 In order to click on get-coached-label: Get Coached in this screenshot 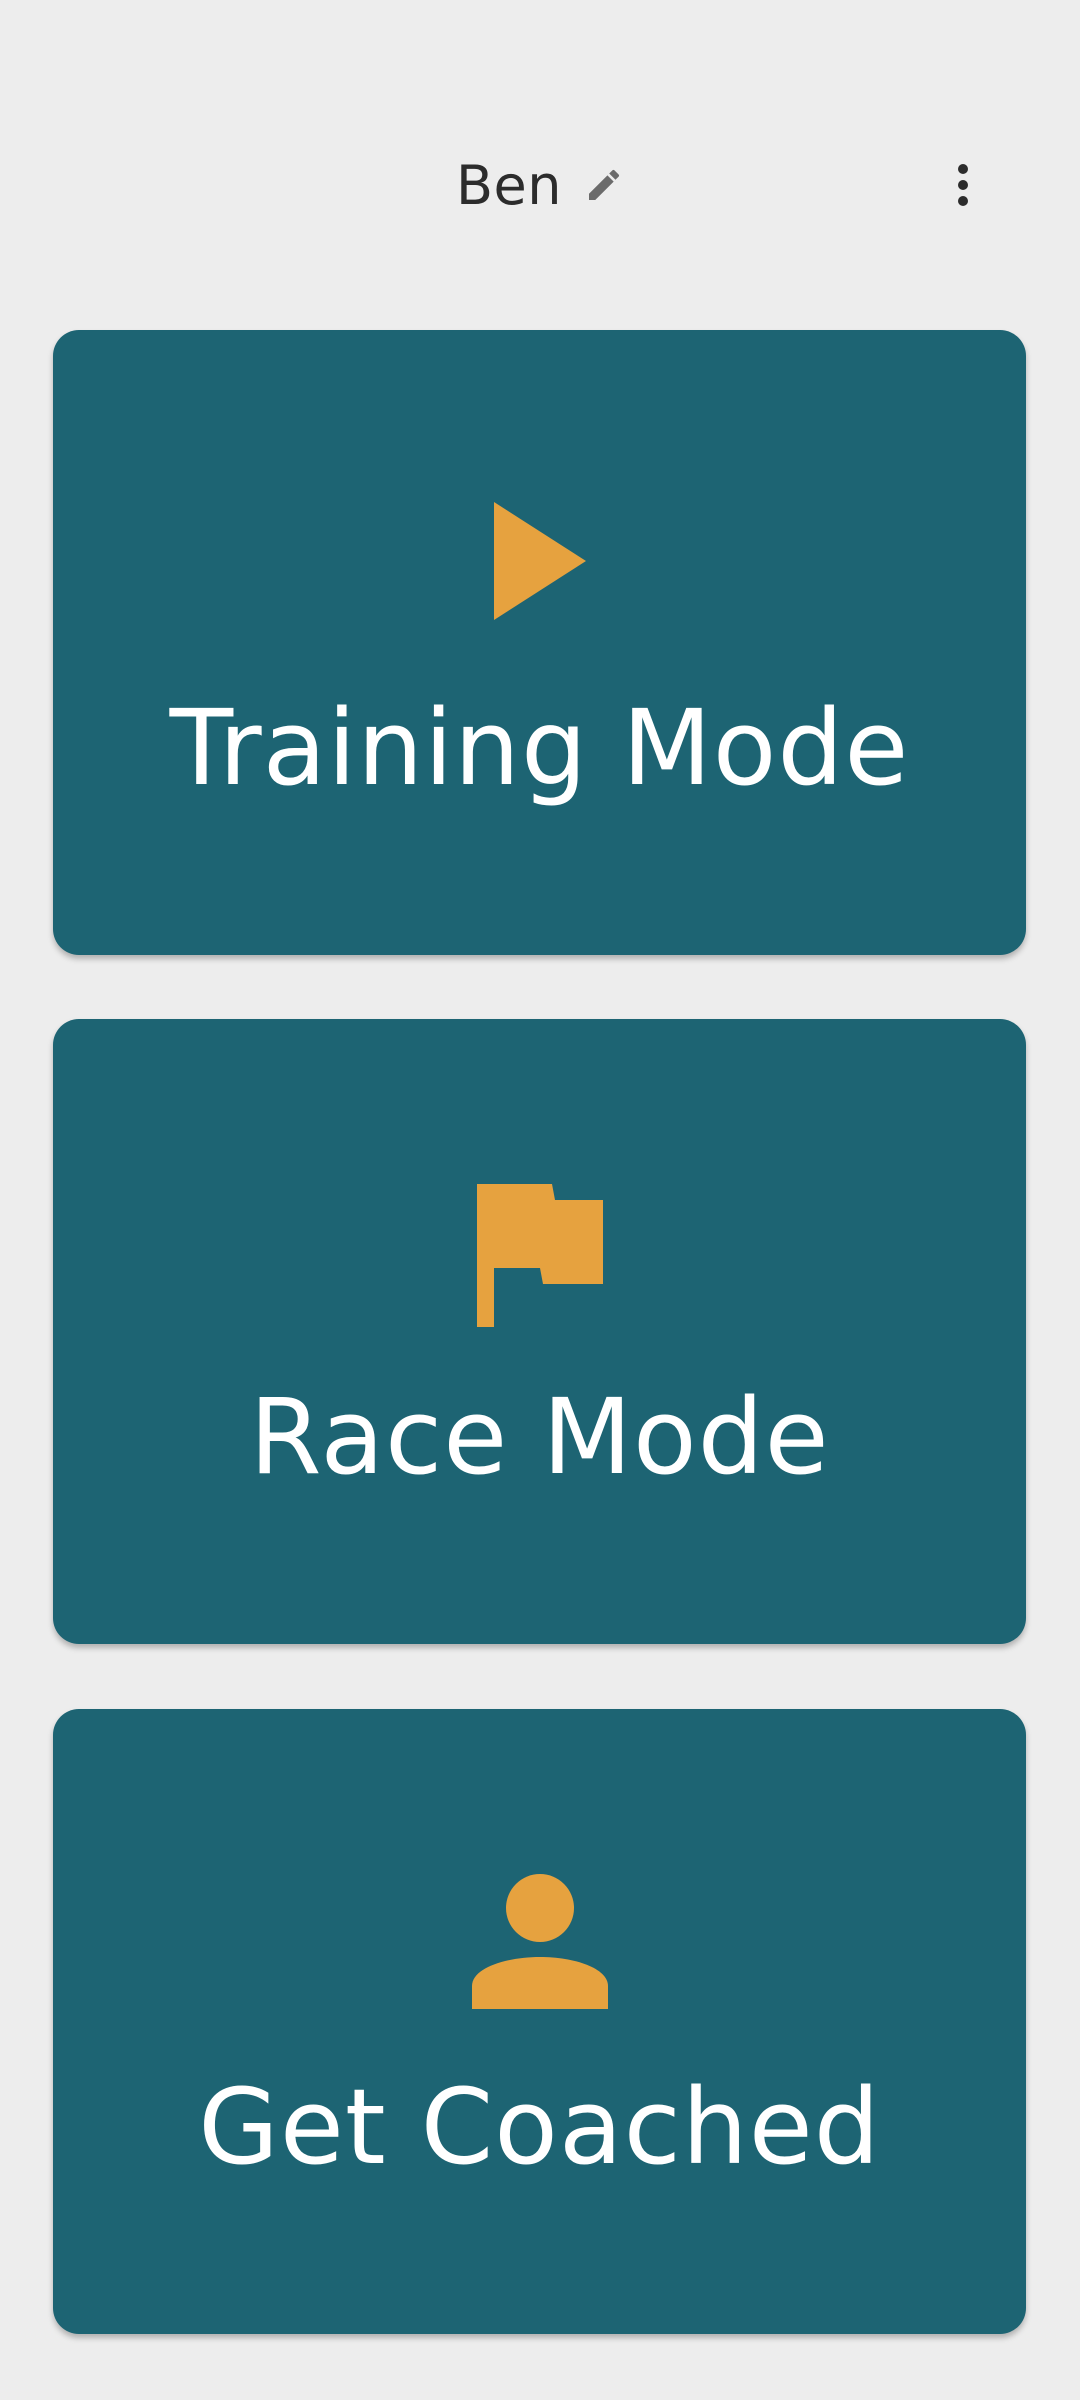, I will do `click(539, 2127)`.